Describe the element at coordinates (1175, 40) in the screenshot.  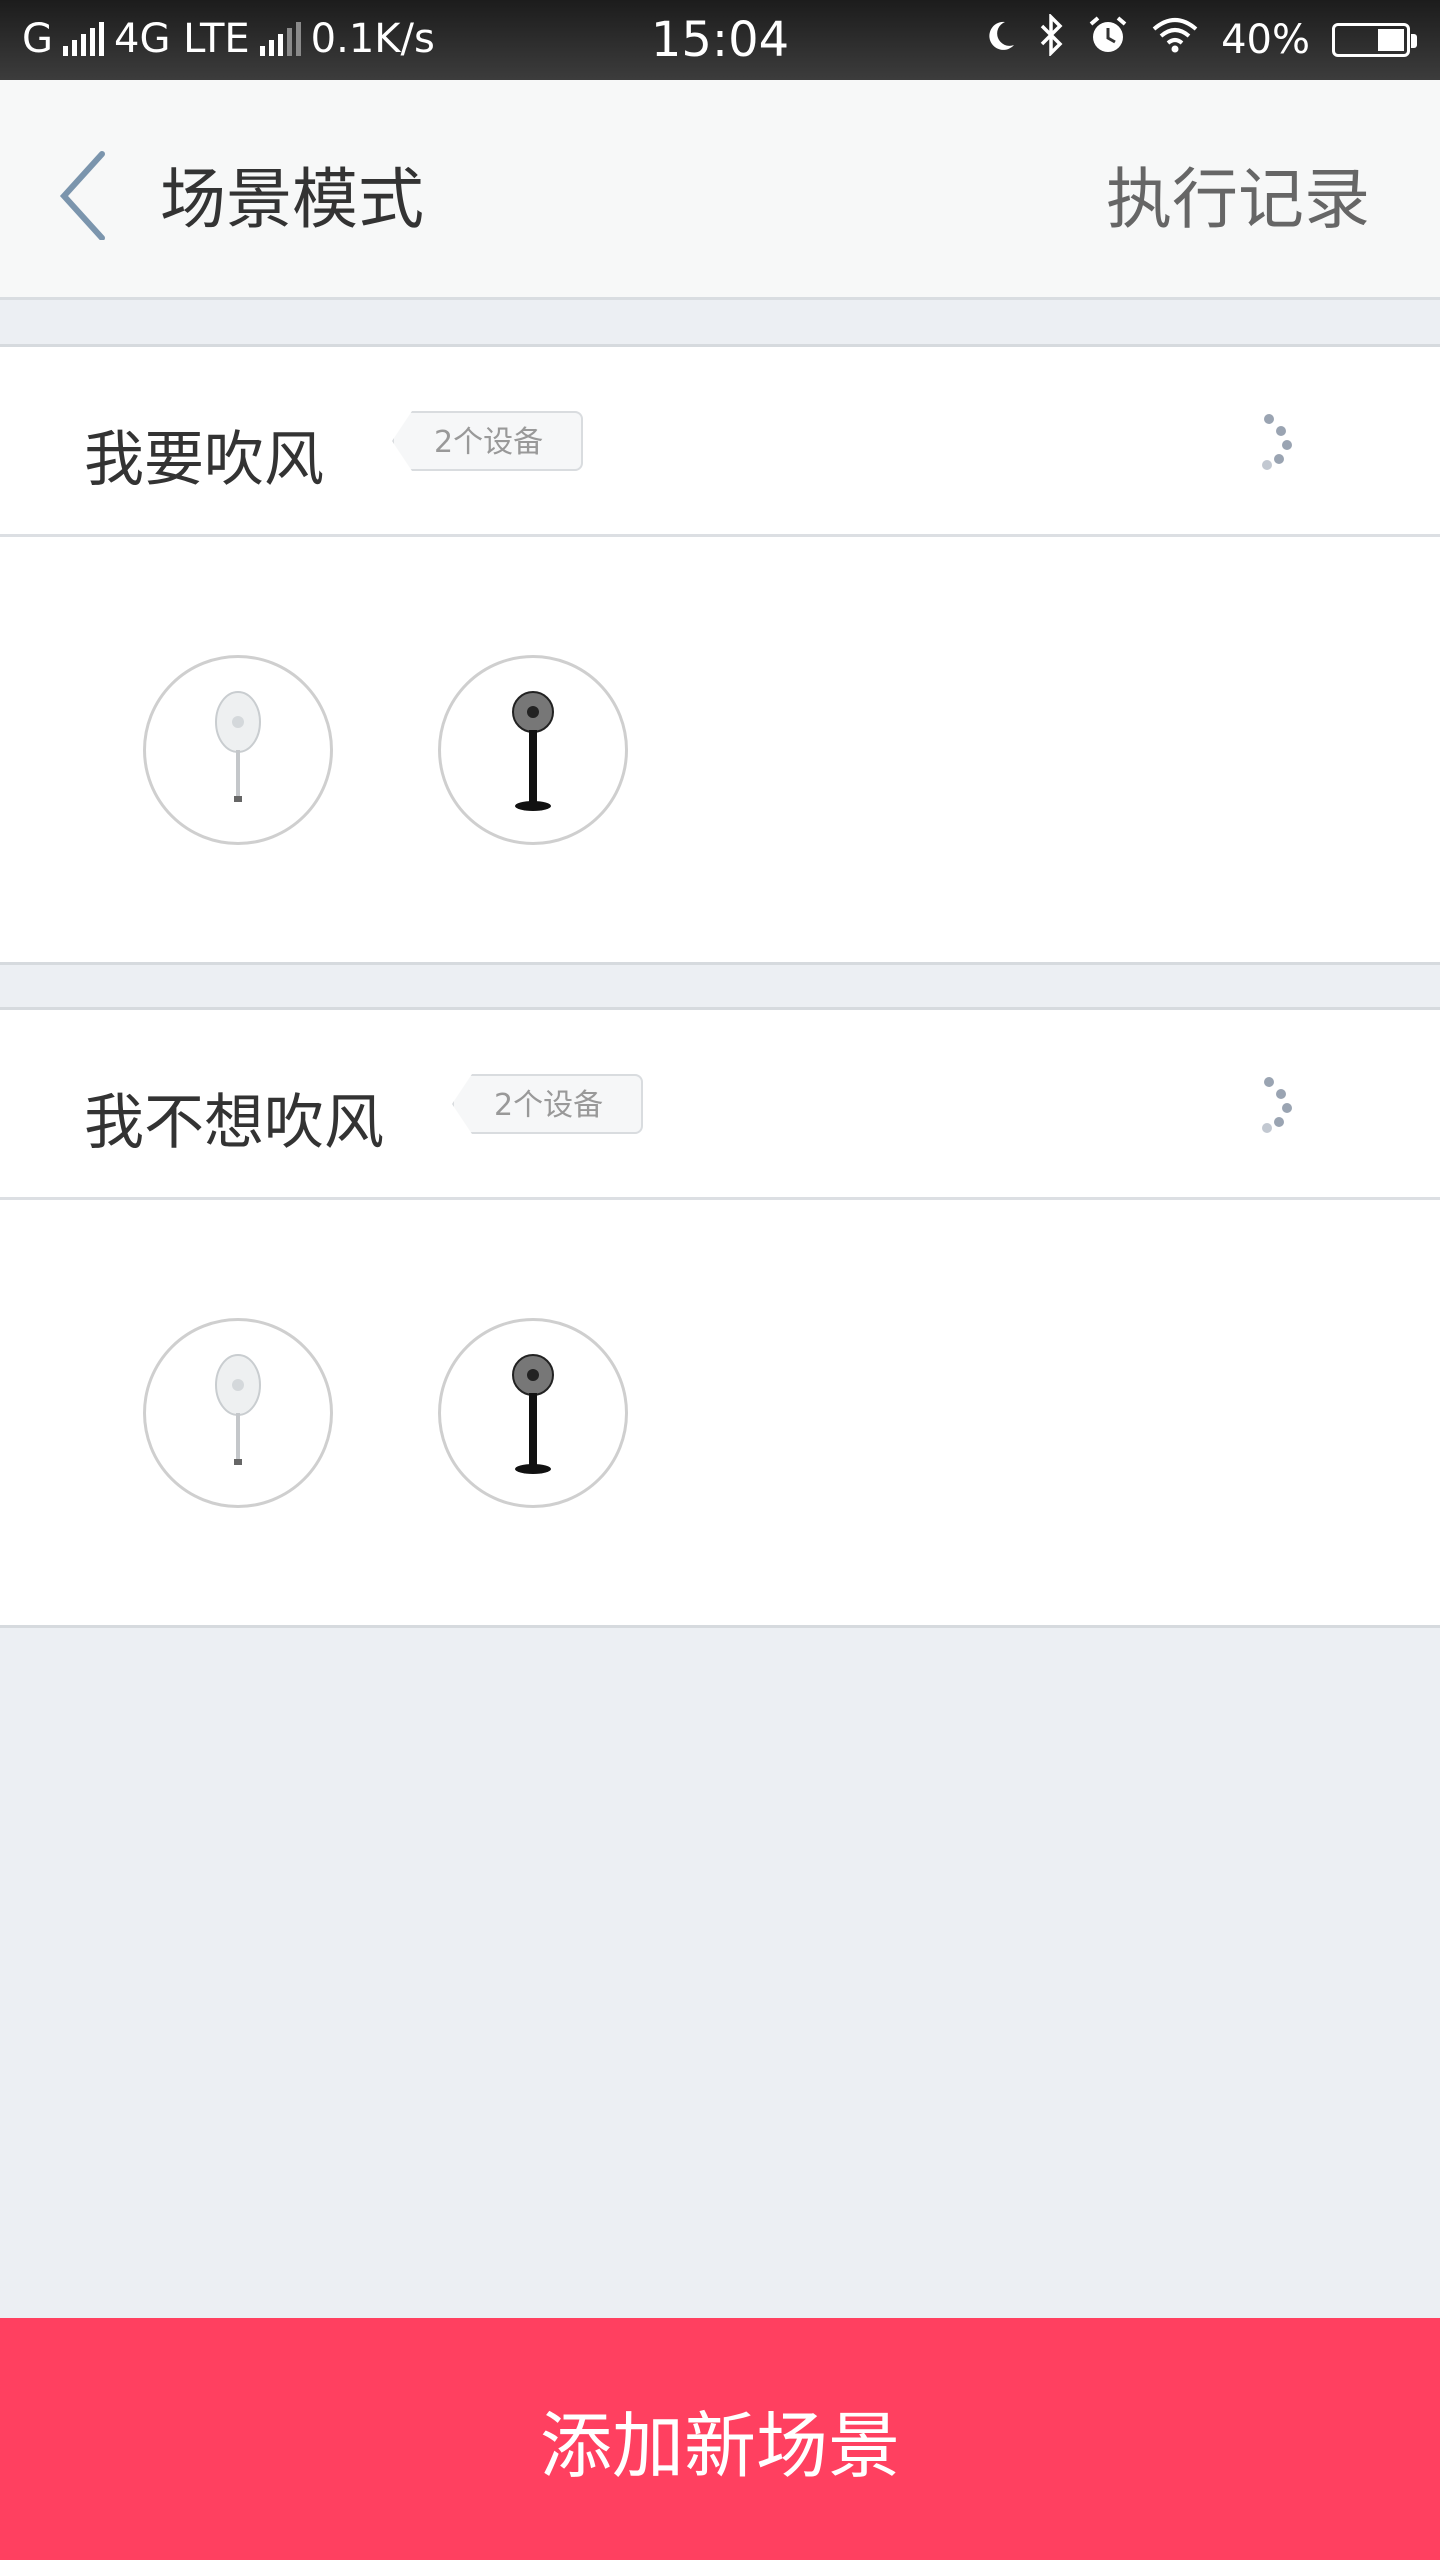
I see `wifi-icon` at that location.